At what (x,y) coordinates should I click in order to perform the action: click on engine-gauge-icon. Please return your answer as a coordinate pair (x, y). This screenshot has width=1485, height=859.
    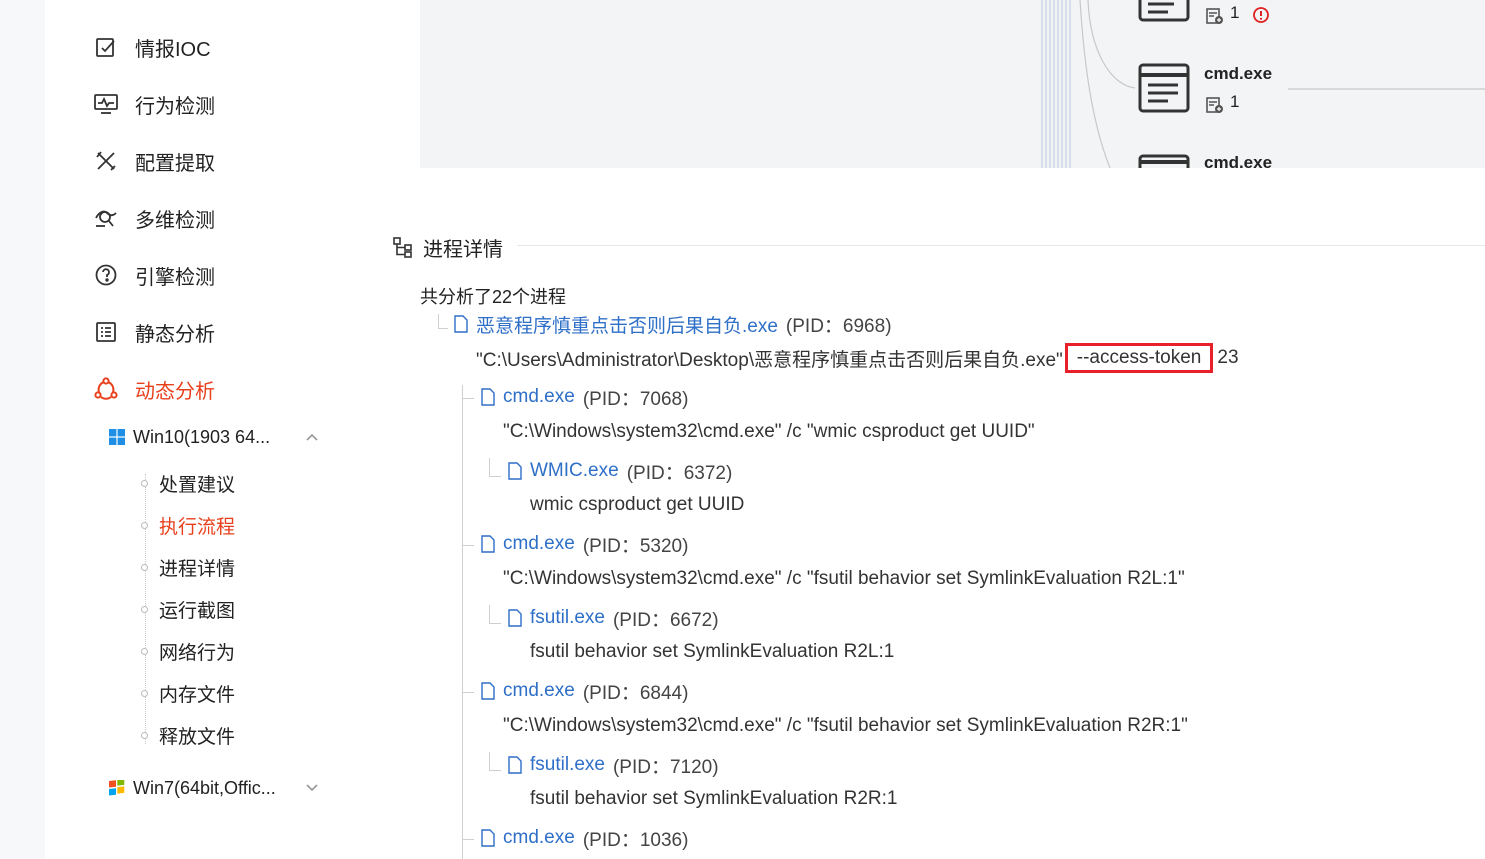
    Looking at the image, I should click on (106, 275).